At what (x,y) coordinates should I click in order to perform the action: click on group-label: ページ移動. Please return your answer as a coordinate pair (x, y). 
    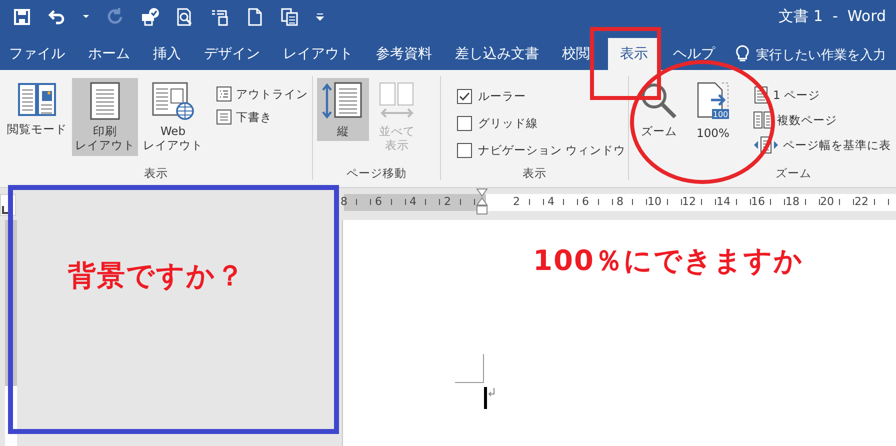
    Looking at the image, I should click on (376, 173).